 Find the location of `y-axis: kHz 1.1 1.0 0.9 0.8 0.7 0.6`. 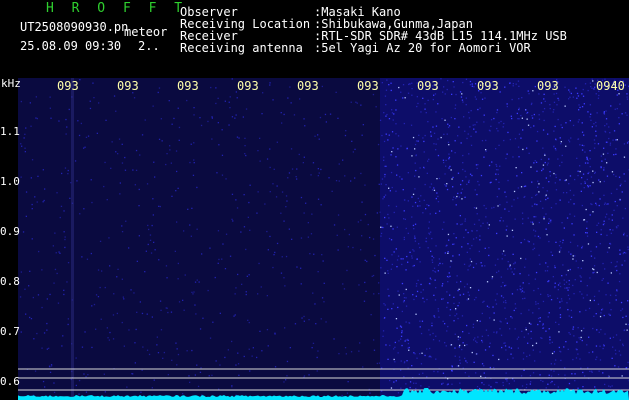

y-axis: kHz 1.1 1.0 0.9 0.8 0.7 0.6 is located at coordinates (10, 238).